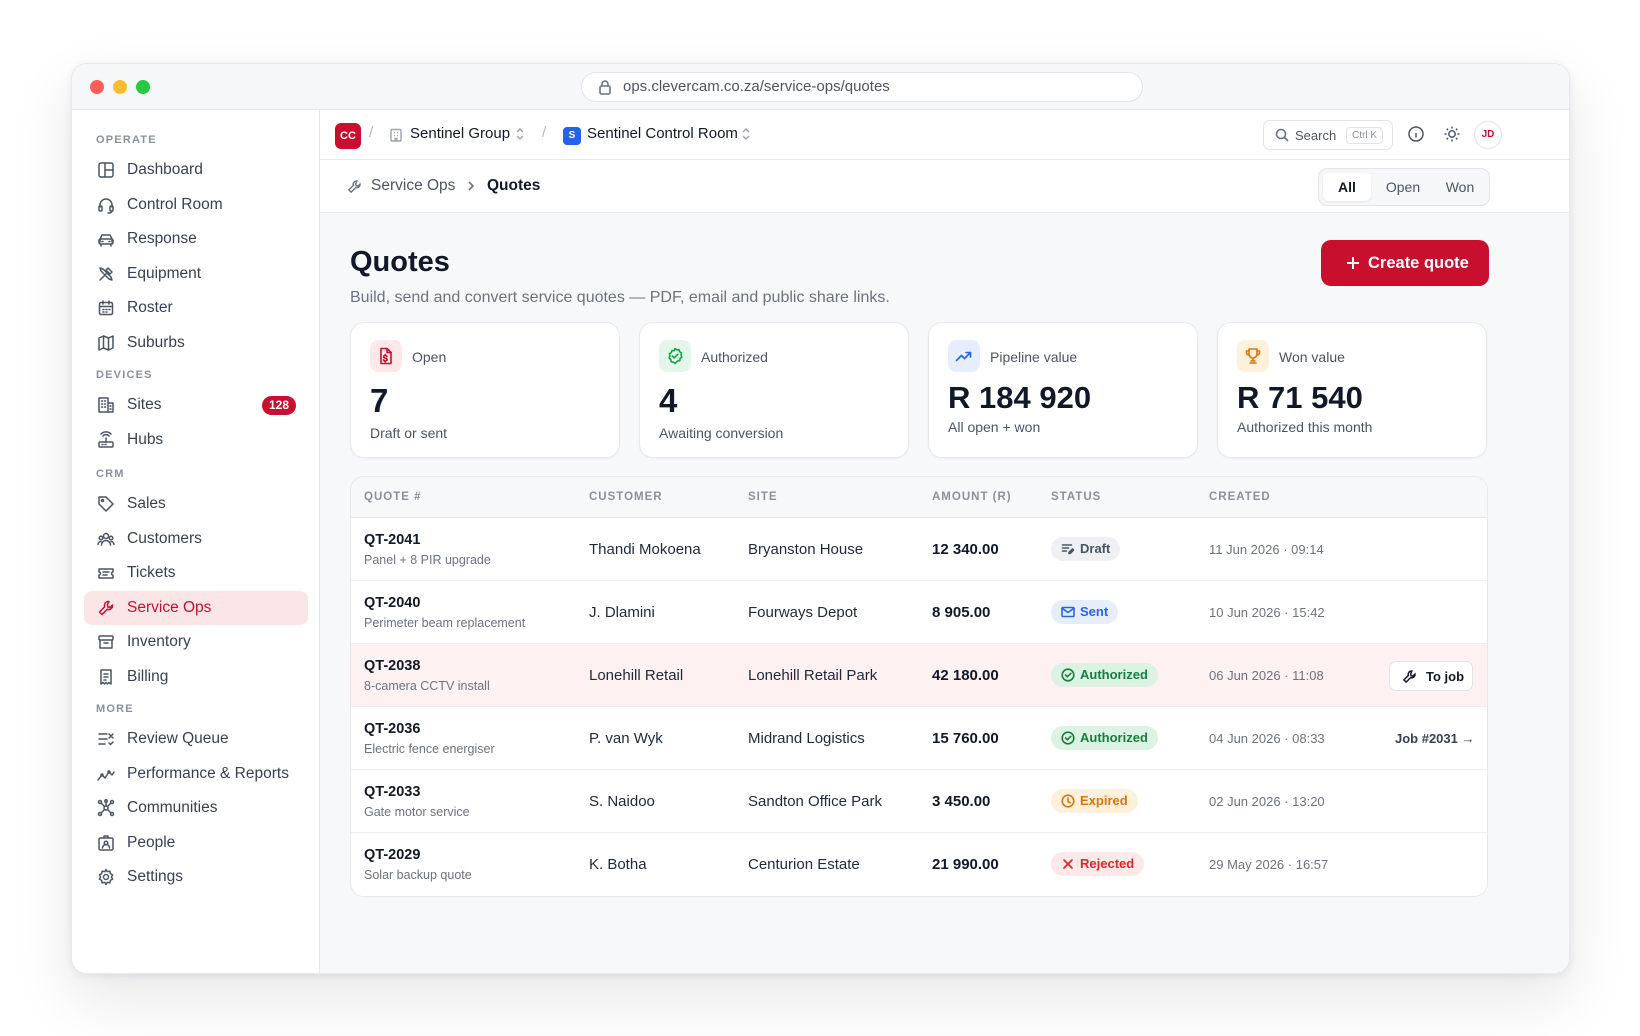 This screenshot has height=1036, width=1640. I want to click on created-date: 29 May 2026 · 16:57, so click(1269, 864).